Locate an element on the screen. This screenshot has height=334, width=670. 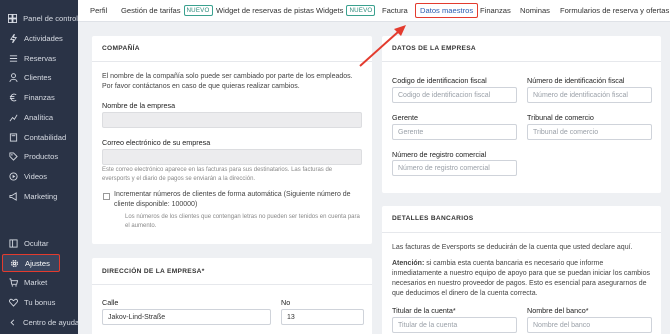
sidebar-item-clientes: Clientes is located at coordinates (39, 77).